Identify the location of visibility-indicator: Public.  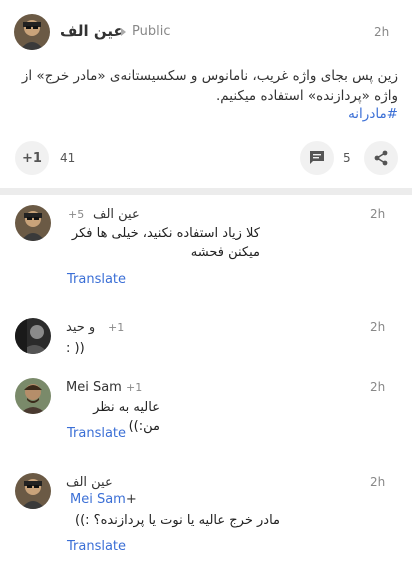
(145, 31).